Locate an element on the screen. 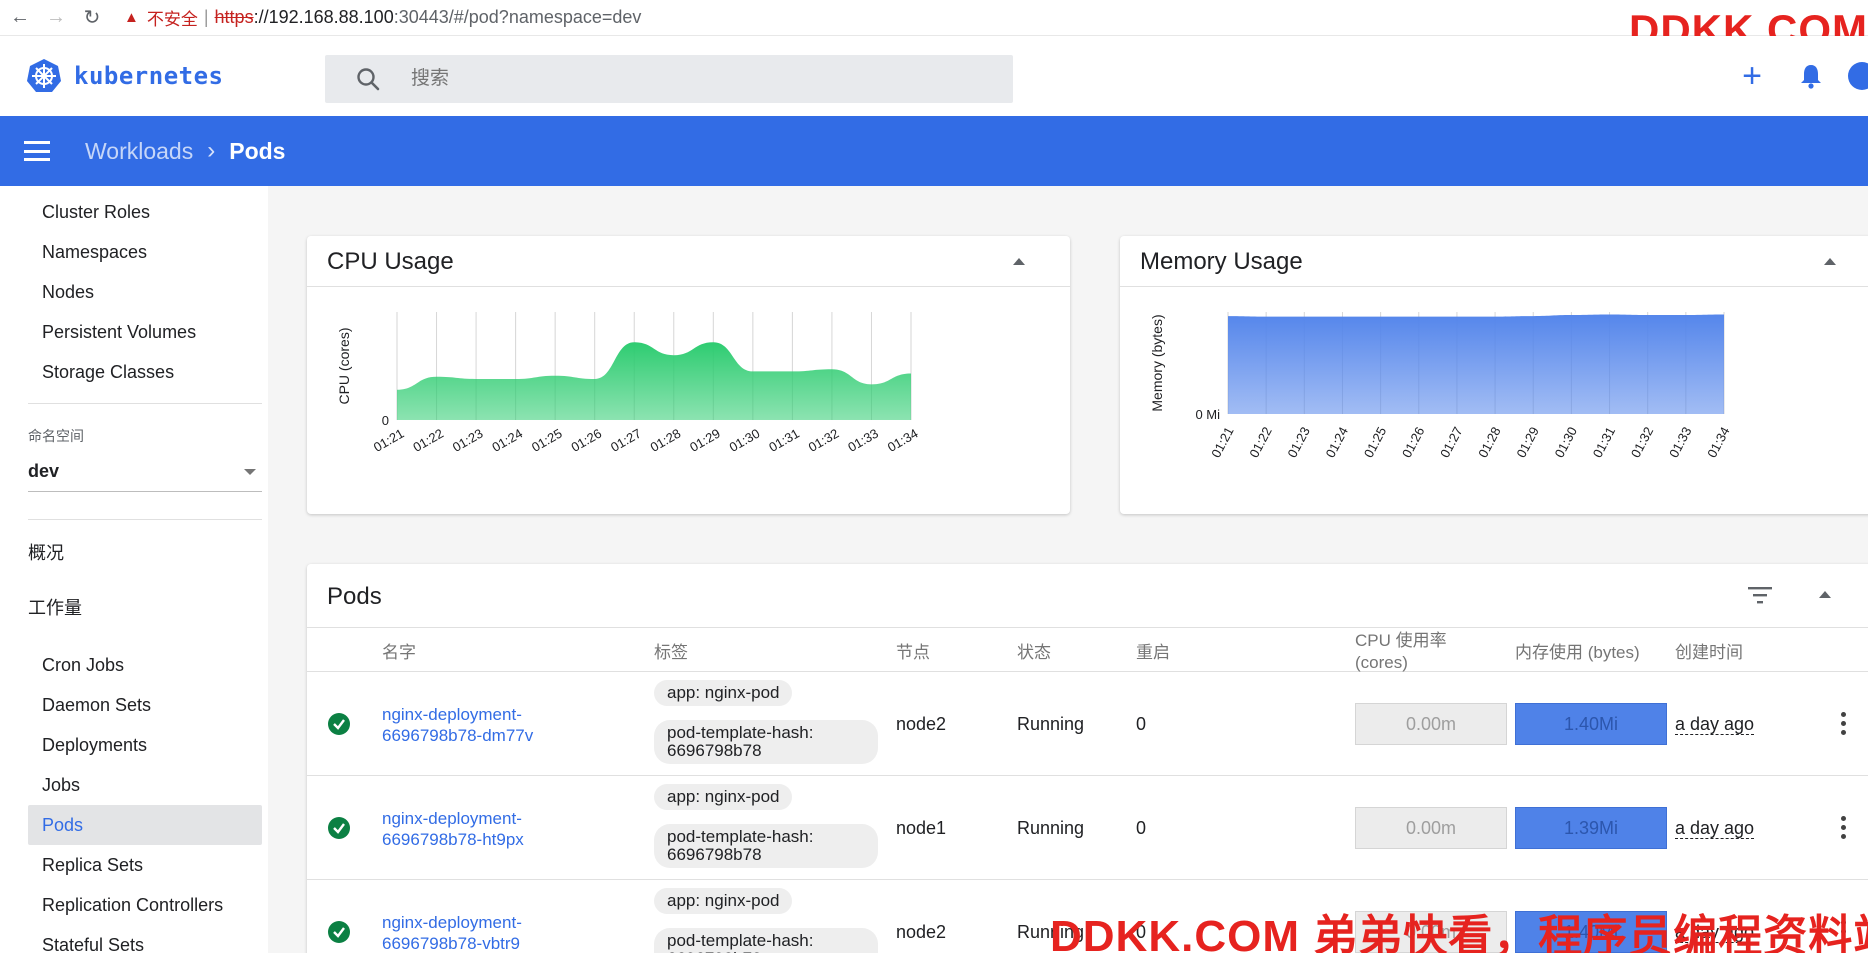  header-name: 名字 is located at coordinates (399, 653).